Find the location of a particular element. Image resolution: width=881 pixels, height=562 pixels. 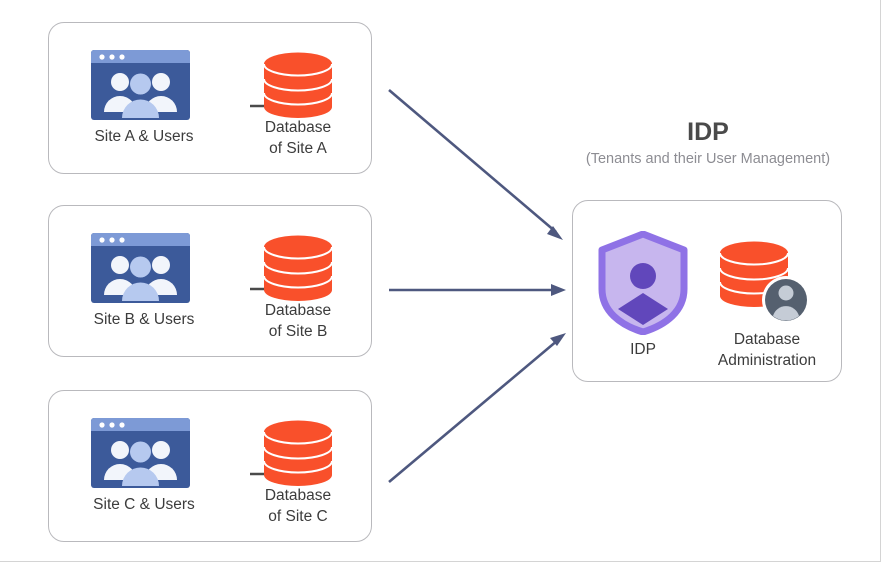

shield-user-icon is located at coordinates (643, 283).